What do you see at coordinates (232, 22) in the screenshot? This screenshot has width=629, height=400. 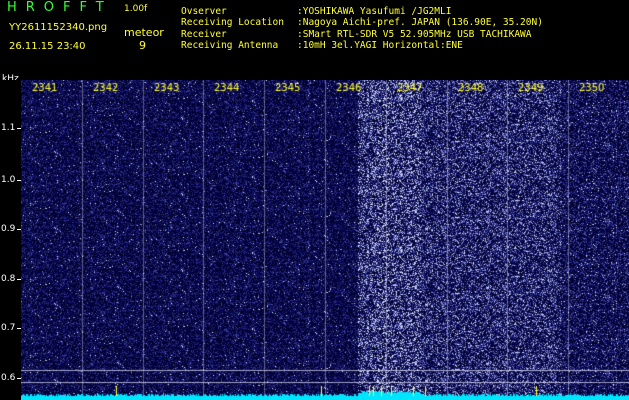 I see `location-label: Receiving Location` at bounding box center [232, 22].